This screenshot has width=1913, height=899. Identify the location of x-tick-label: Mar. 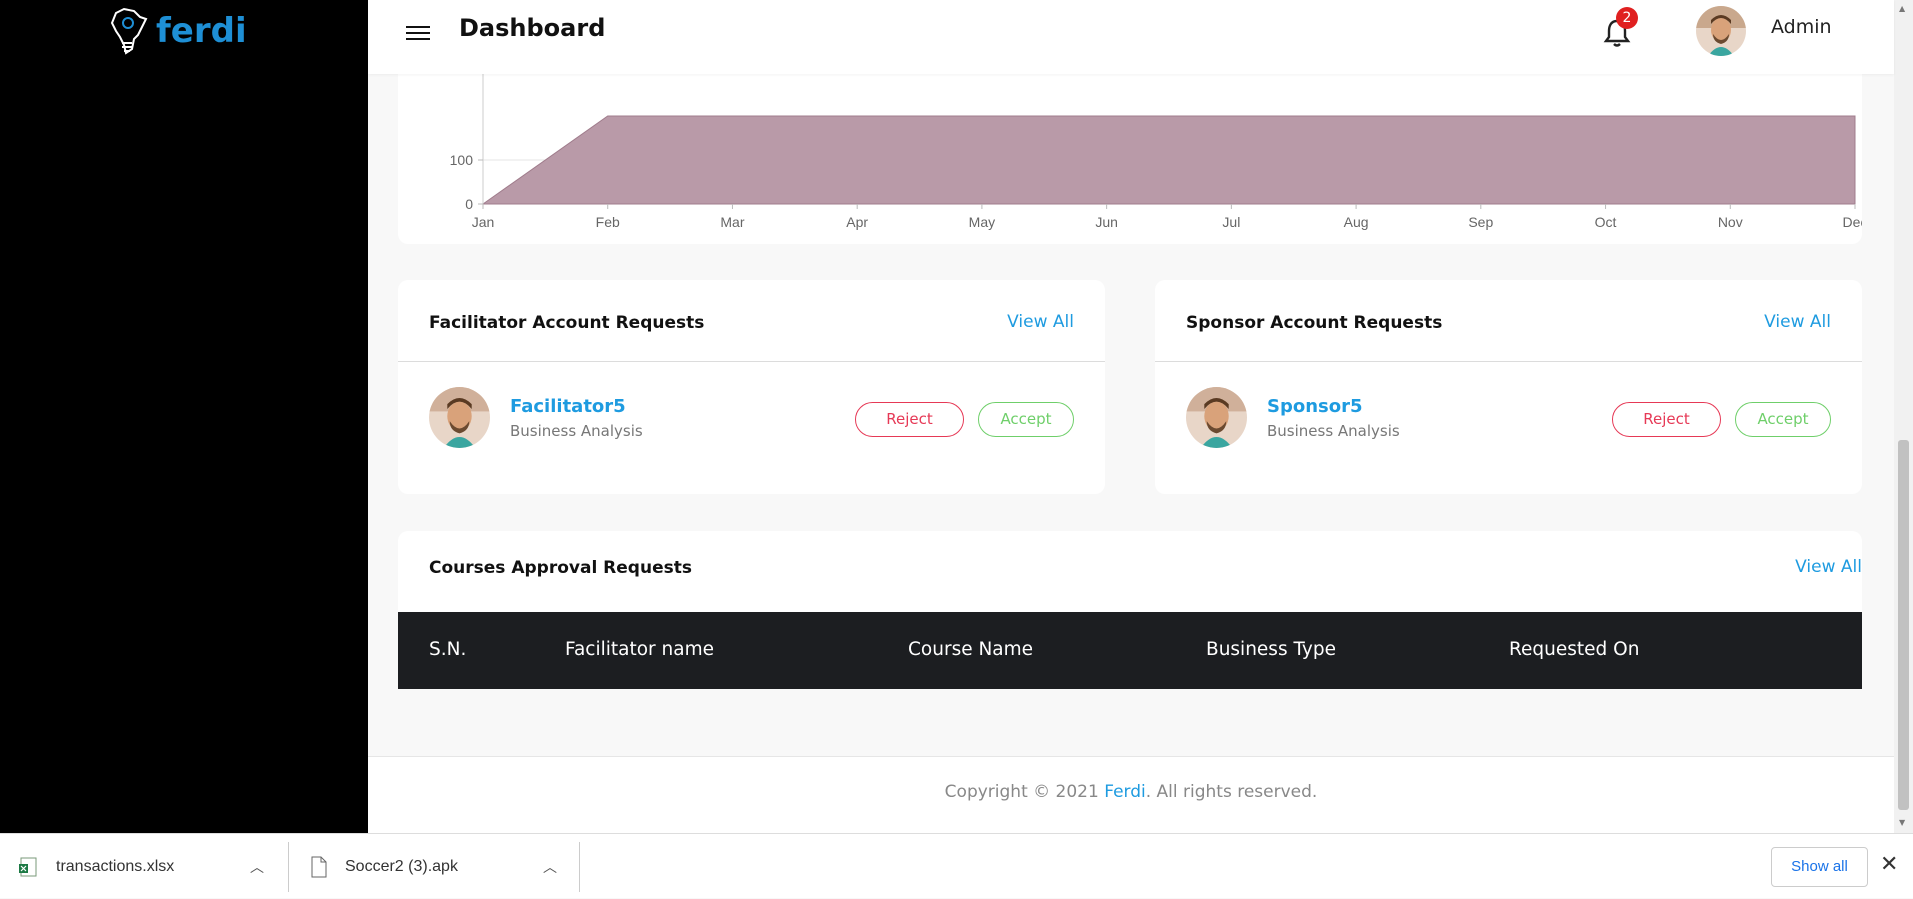
(732, 222).